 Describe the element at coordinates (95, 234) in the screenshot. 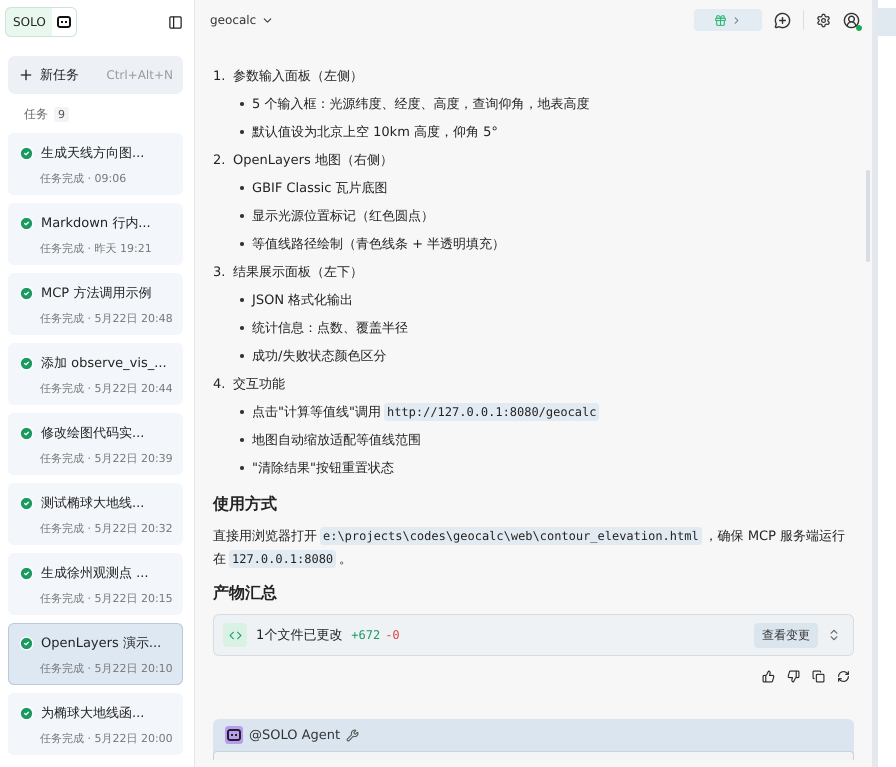

I see `task-card: Markdown 行内... 任务完成 · 昨天 19:21` at that location.